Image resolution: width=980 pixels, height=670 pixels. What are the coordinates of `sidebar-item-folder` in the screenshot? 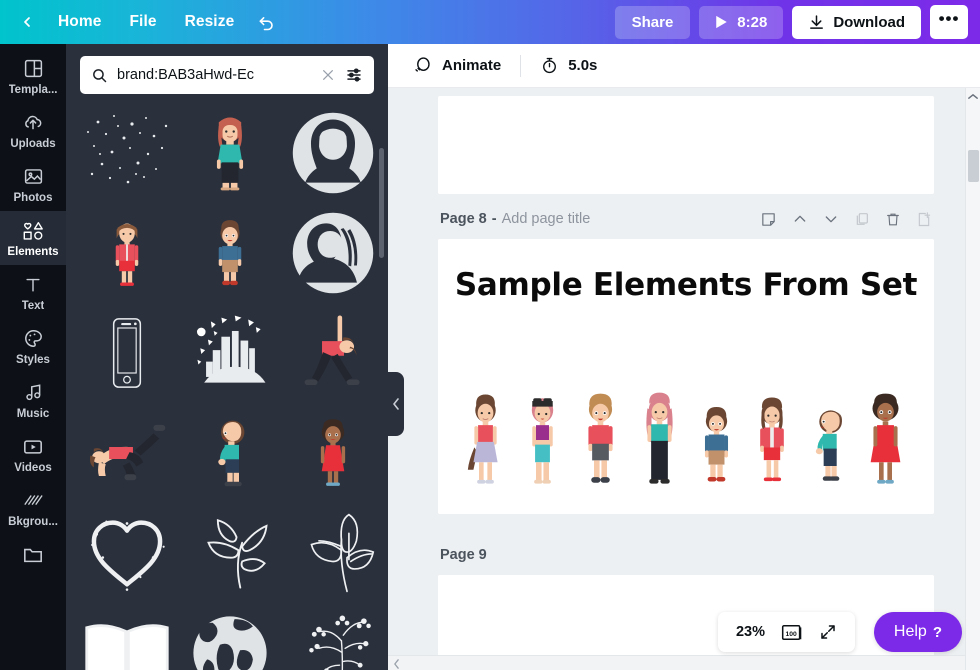 It's located at (33, 554).